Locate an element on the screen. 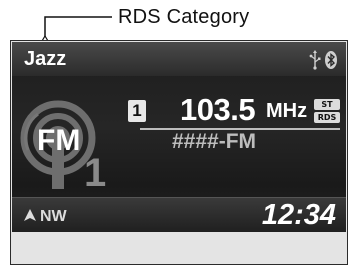 The width and height of the screenshot is (354, 267). stereo-badge: ST is located at coordinates (327, 104).